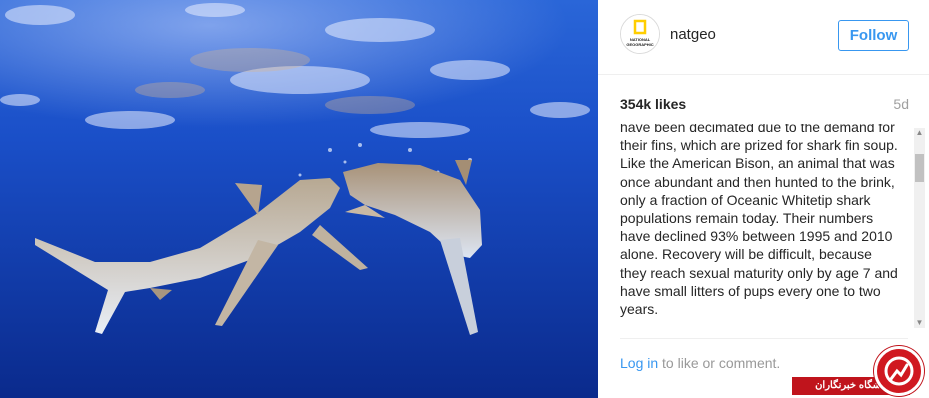 Image resolution: width=929 pixels, height=398 pixels. I want to click on post-age: 5d, so click(901, 104).